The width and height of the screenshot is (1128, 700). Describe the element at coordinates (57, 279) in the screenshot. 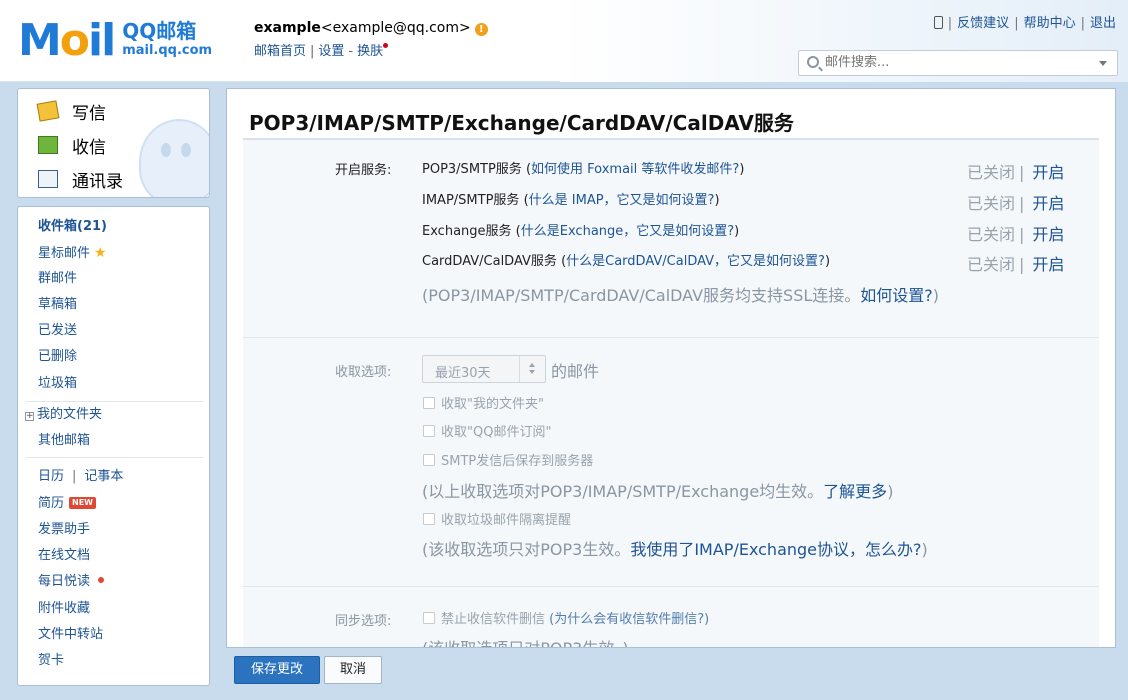

I see `folder-group: 群邮件` at that location.